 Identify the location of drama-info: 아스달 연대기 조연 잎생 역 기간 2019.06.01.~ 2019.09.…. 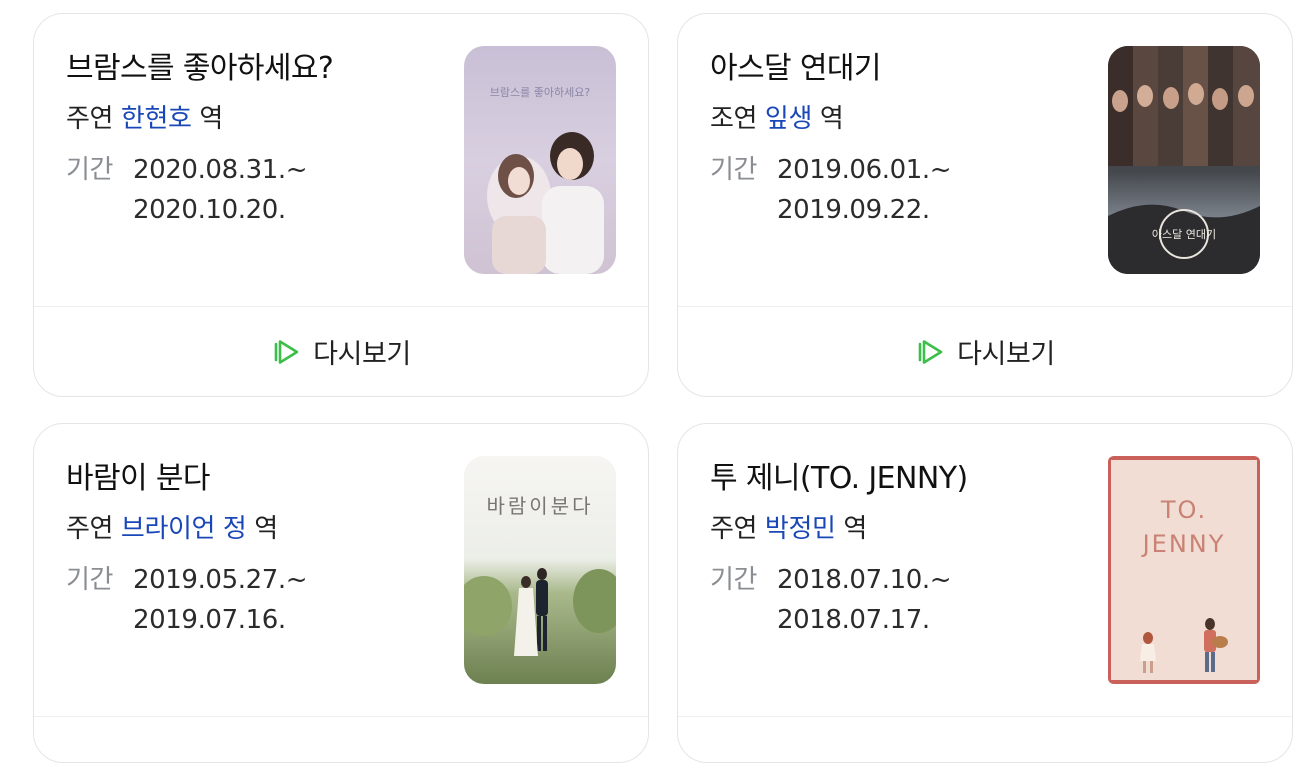
(905, 139).